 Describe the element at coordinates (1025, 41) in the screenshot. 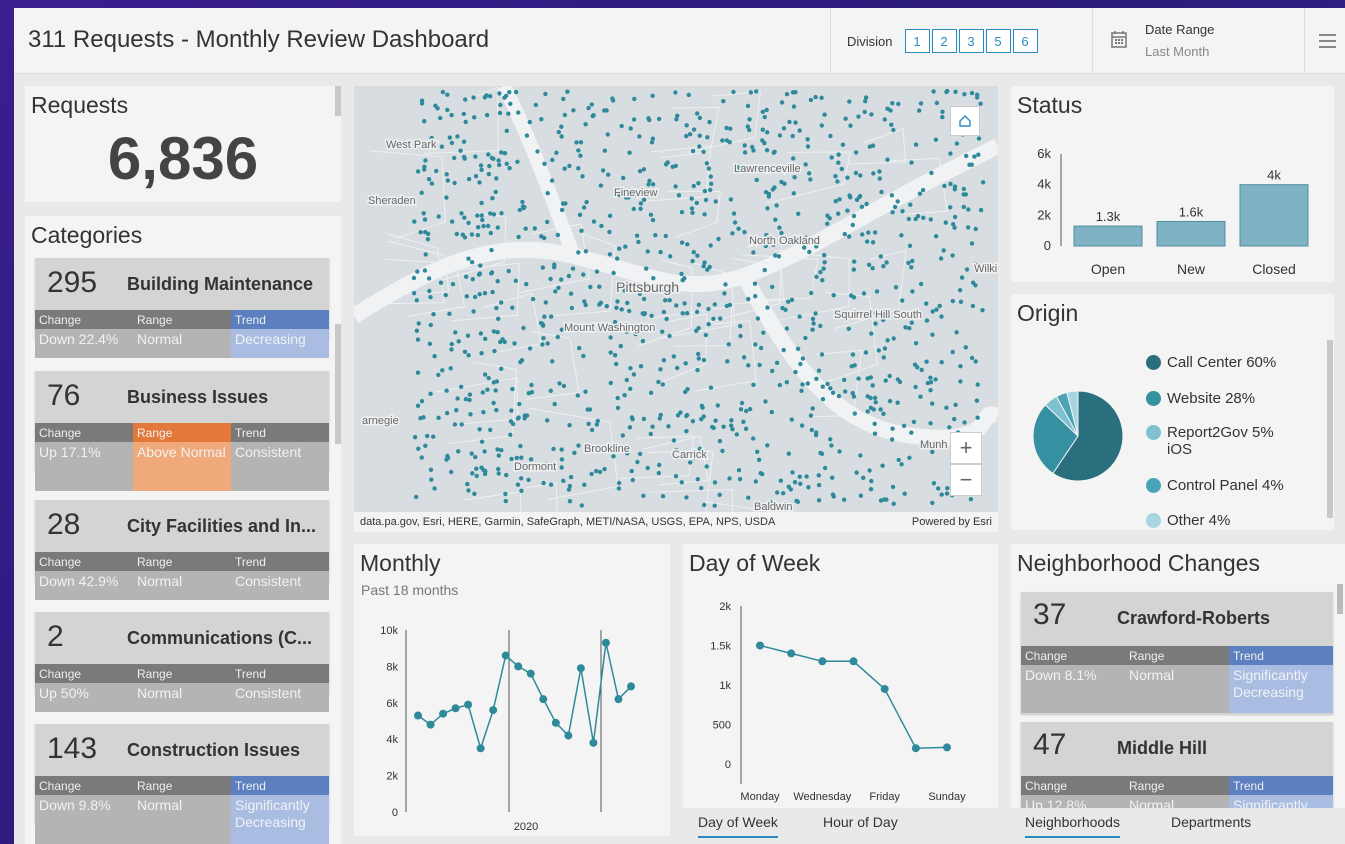

I see `division-button-6: 6` at that location.